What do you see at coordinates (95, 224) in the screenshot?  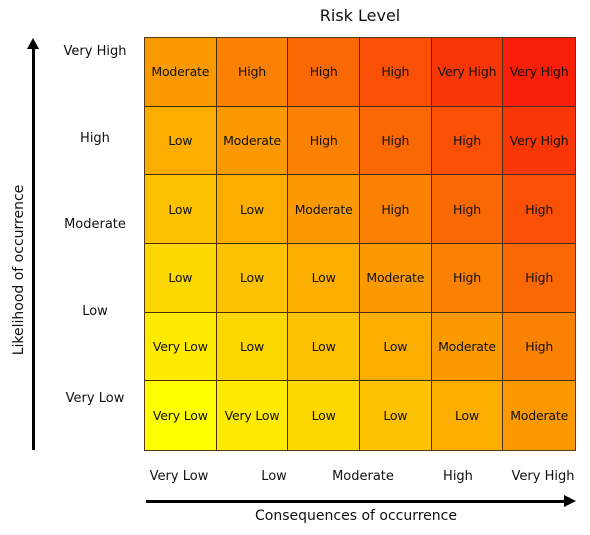 I see `y-tick-label: Moderate` at bounding box center [95, 224].